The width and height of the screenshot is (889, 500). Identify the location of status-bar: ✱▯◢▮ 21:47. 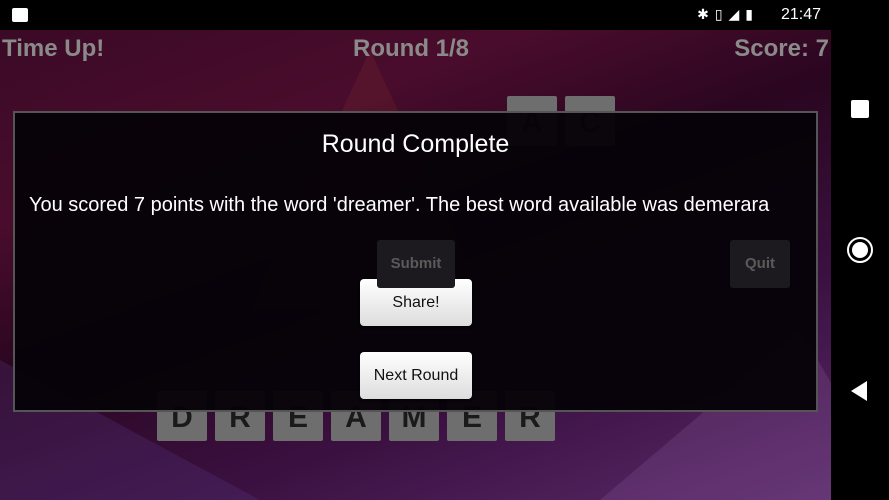
(444, 15).